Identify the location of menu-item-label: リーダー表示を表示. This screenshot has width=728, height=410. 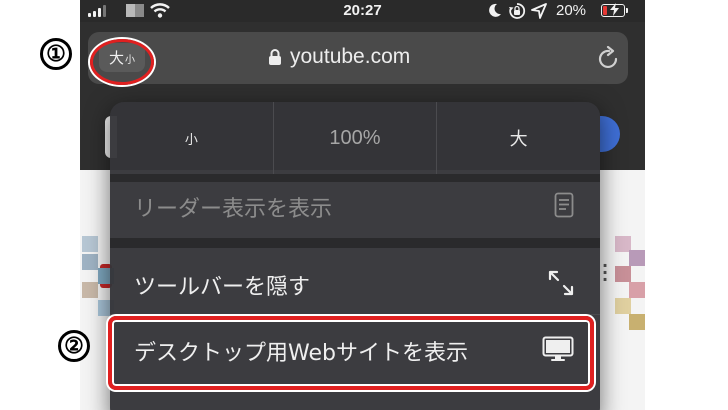
(233, 209).